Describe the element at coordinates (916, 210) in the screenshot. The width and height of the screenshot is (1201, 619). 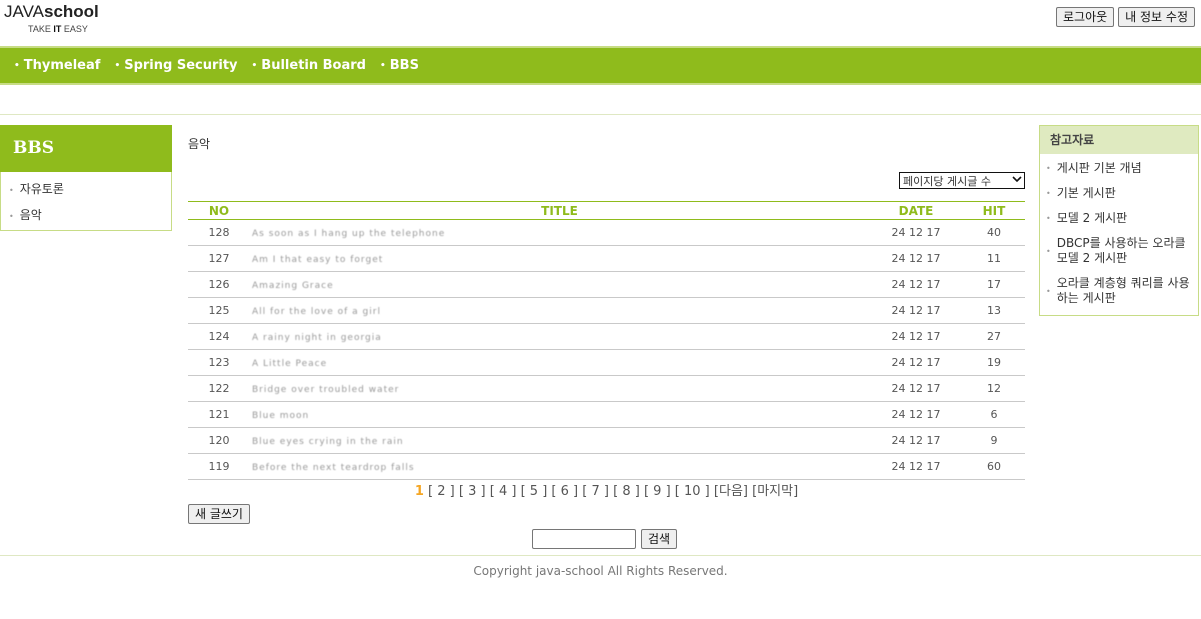
I see `column-header-date: DATE` at that location.